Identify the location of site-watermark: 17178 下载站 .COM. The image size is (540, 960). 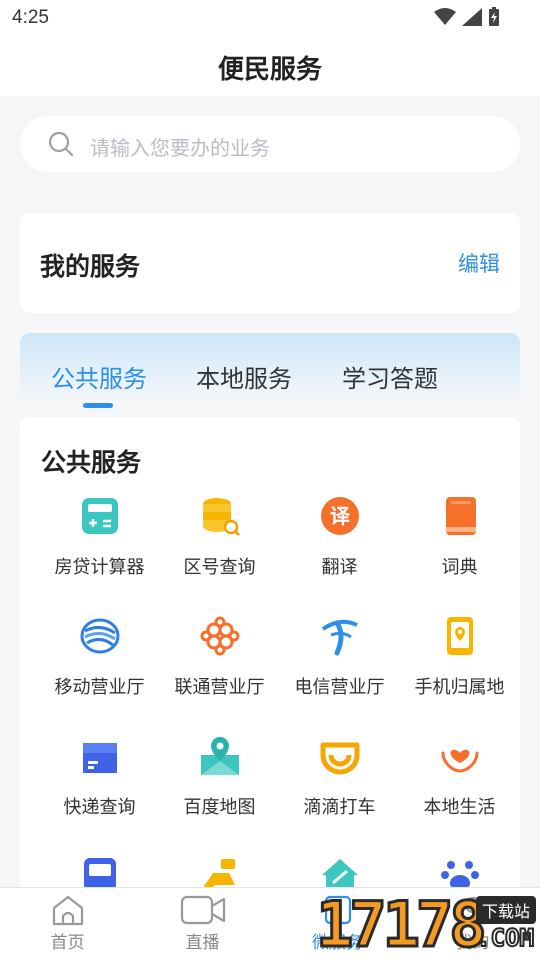
(426, 925).